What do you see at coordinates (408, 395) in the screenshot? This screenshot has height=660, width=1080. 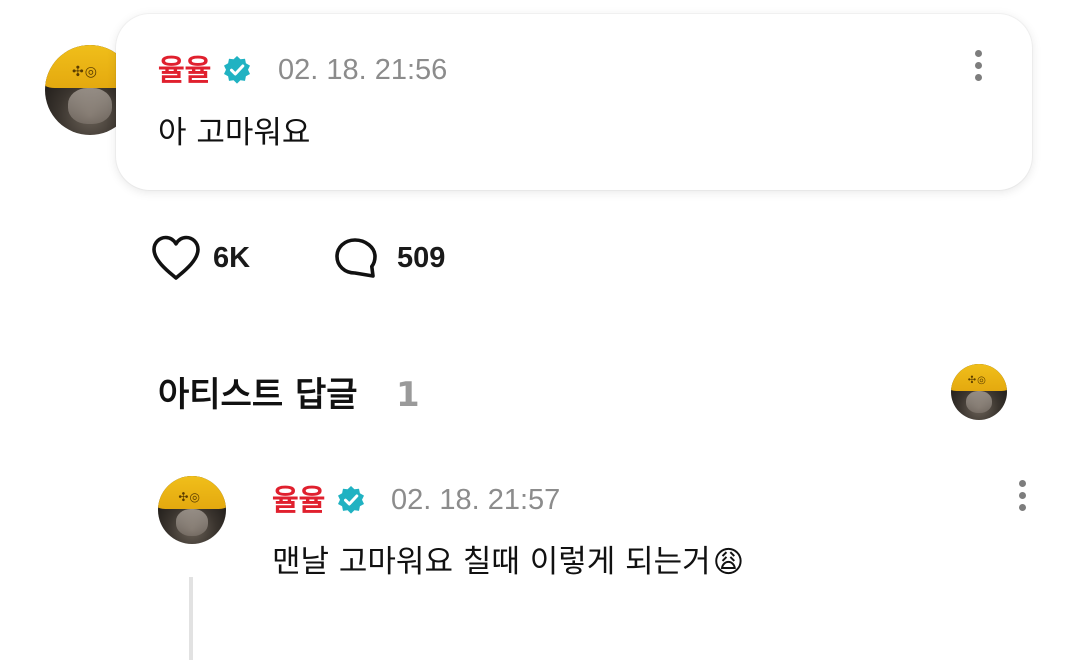 I see `artist-replies-count: 1` at bounding box center [408, 395].